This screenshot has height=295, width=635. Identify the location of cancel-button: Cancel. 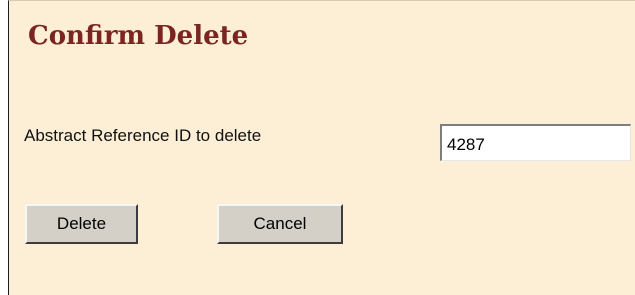
(280, 224).